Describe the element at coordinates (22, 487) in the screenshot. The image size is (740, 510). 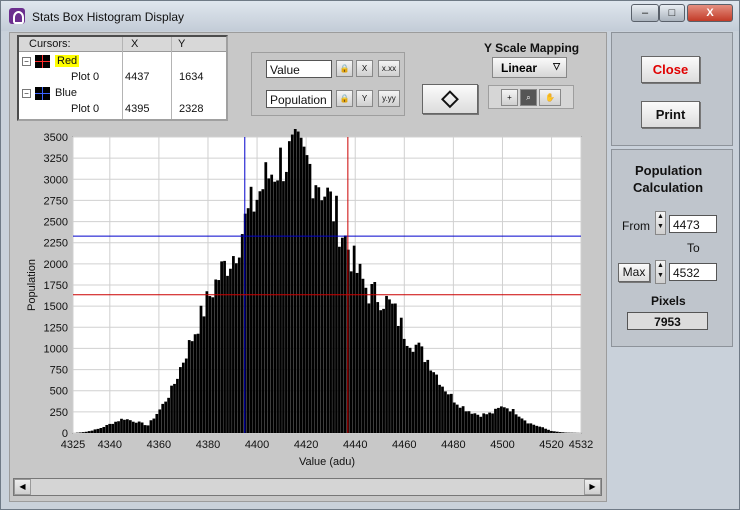
I see `scroll-left-icon: ◀` at that location.